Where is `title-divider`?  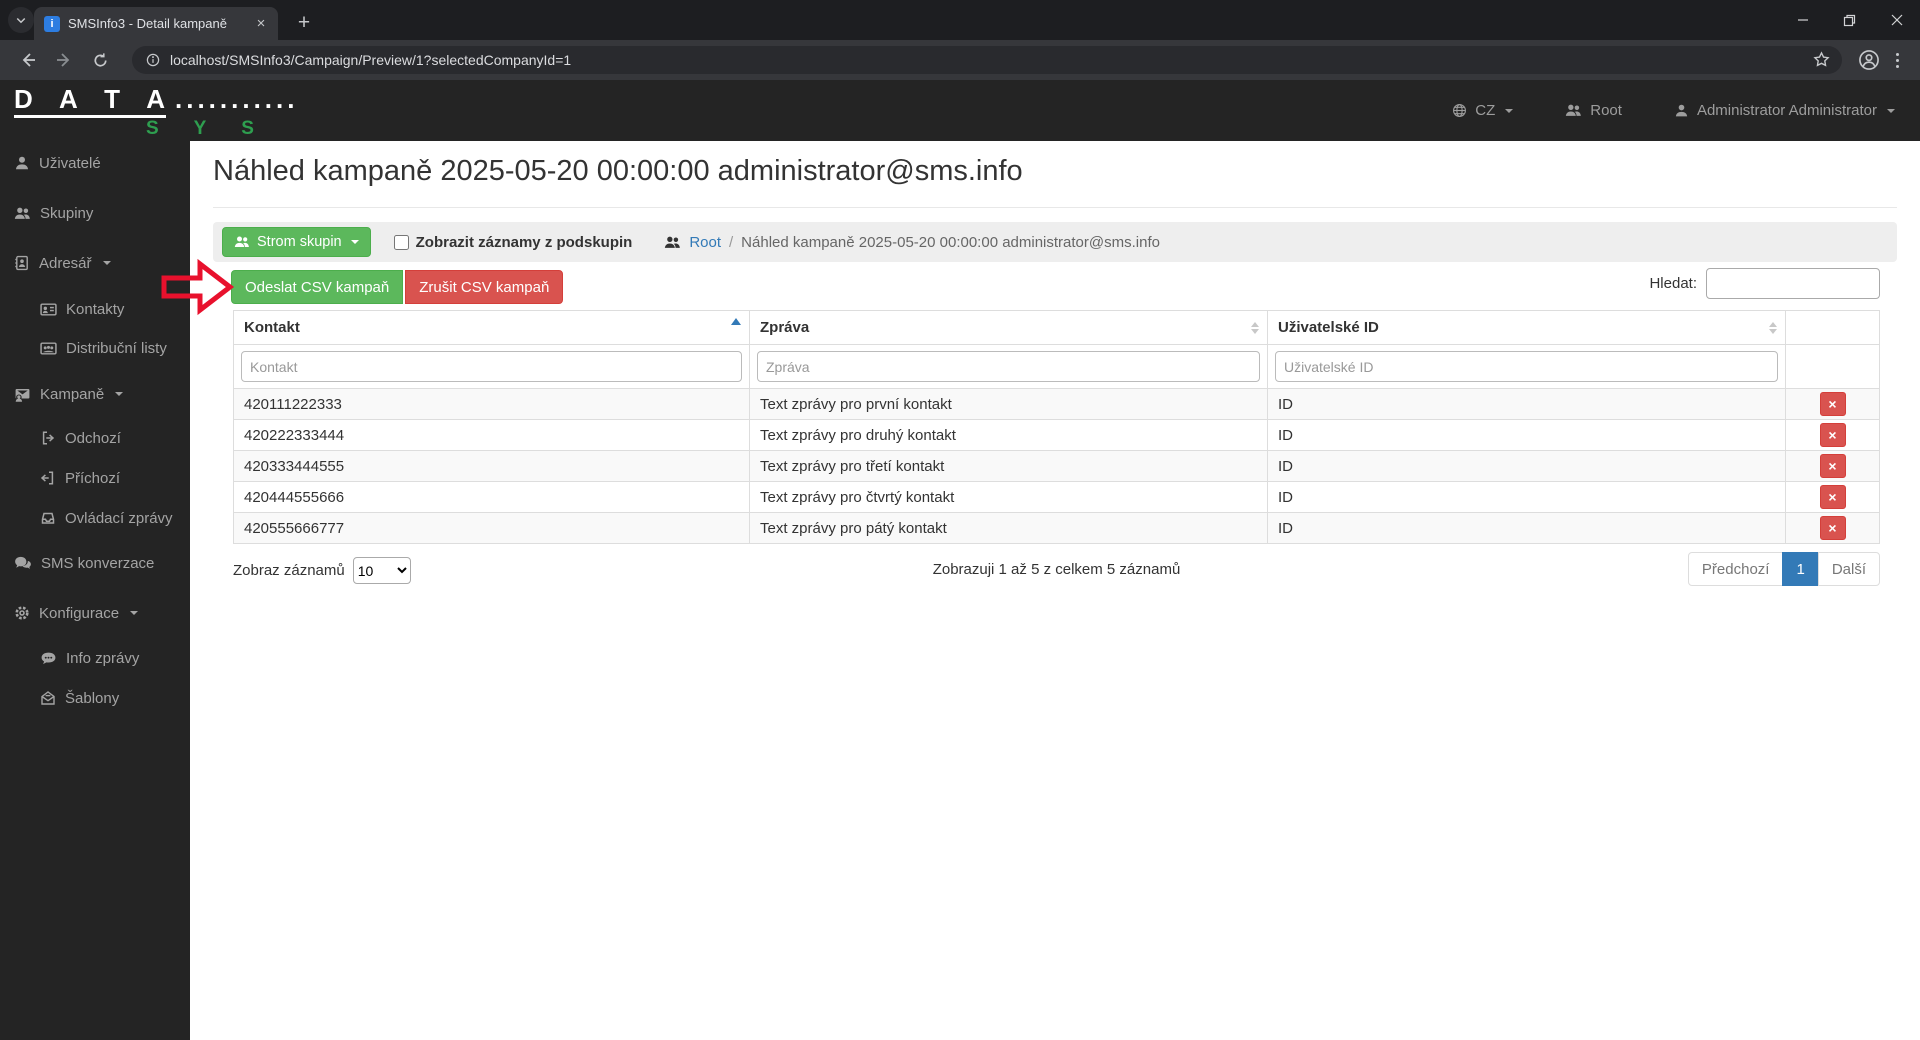 title-divider is located at coordinates (1055, 207).